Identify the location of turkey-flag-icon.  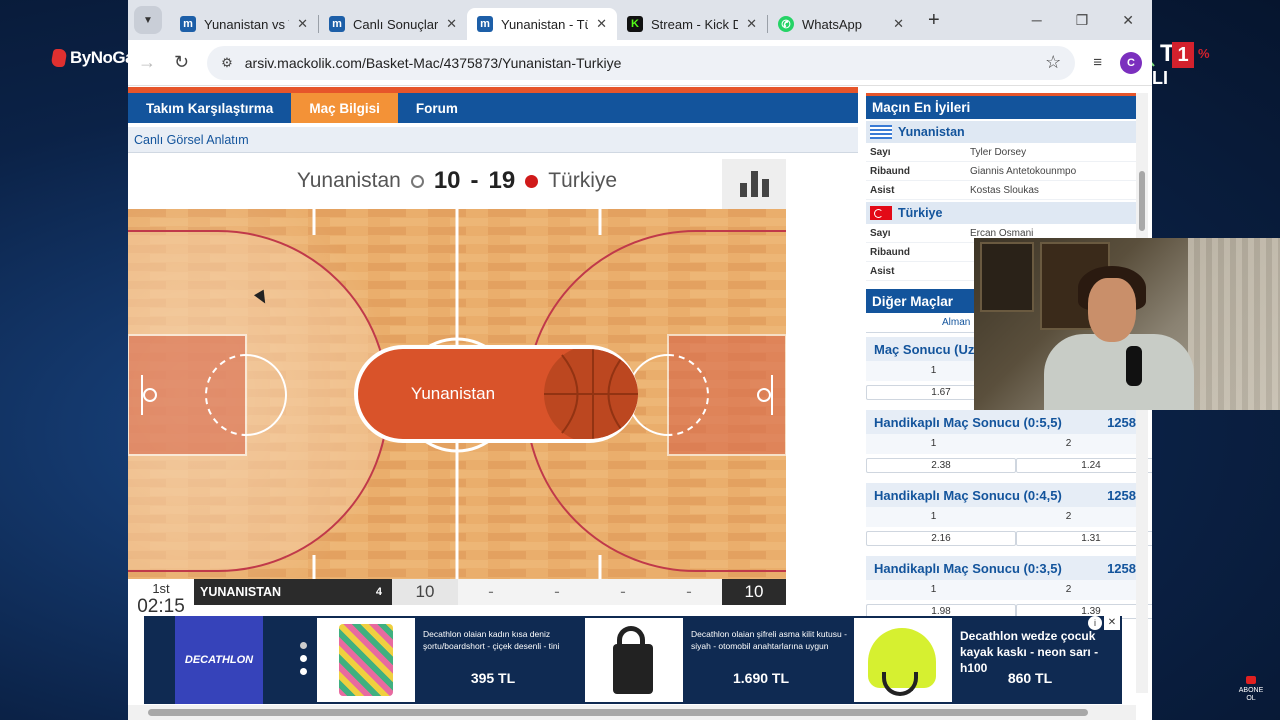
(881, 213).